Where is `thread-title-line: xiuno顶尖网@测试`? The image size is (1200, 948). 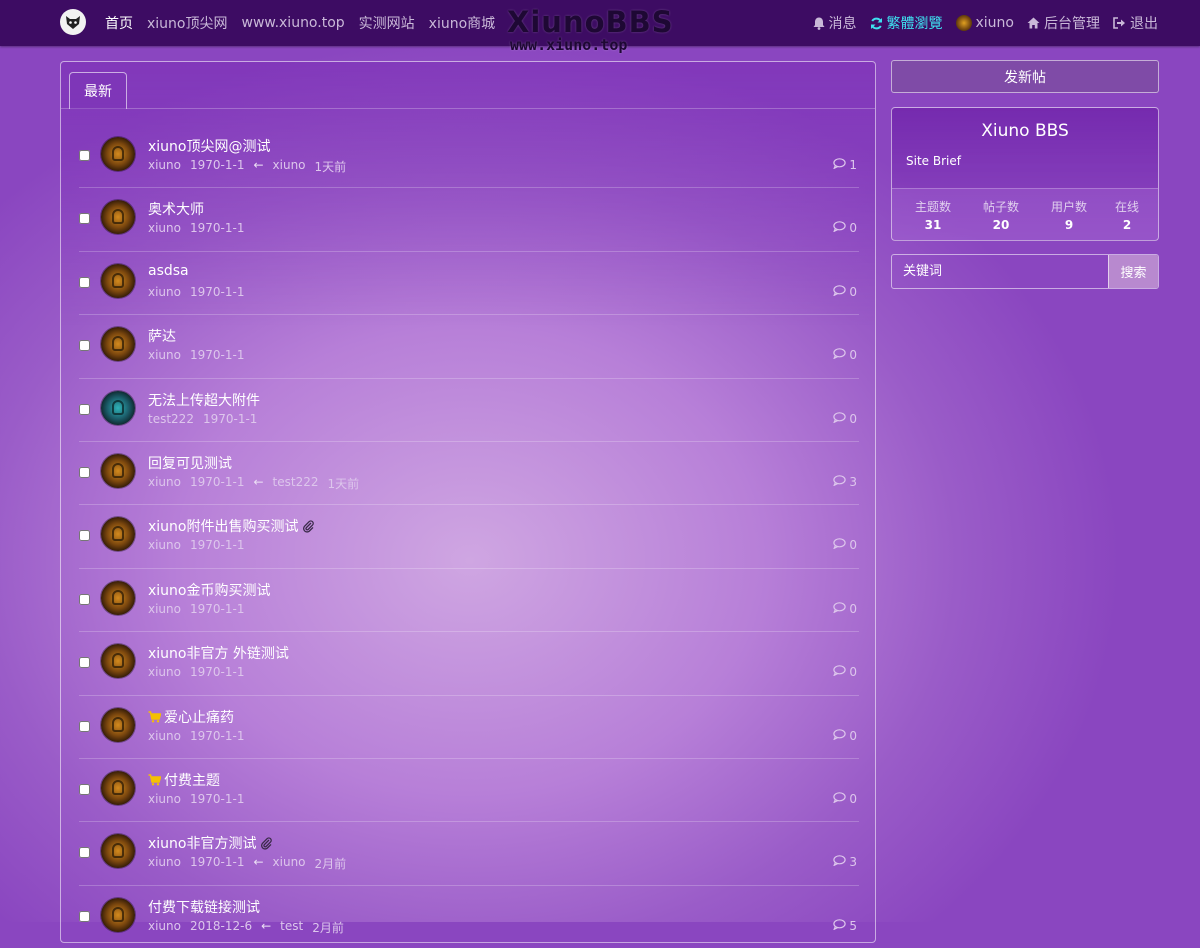
thread-title-line: xiuno顶尖网@测试 is located at coordinates (209, 146).